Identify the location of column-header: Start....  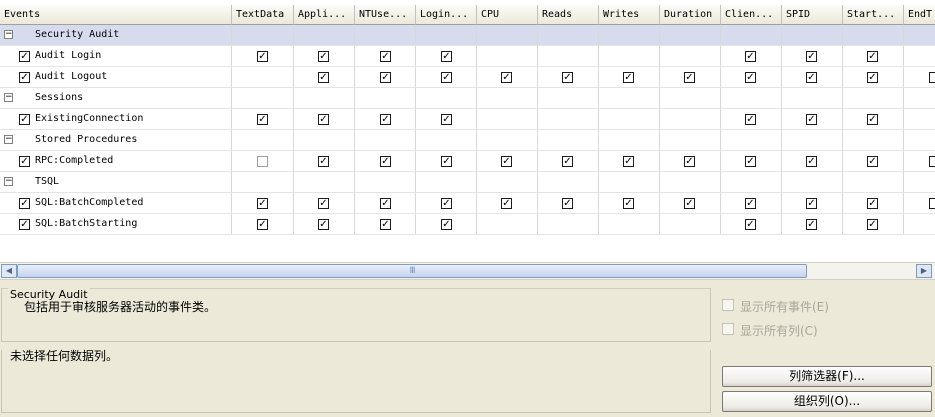
(873, 15).